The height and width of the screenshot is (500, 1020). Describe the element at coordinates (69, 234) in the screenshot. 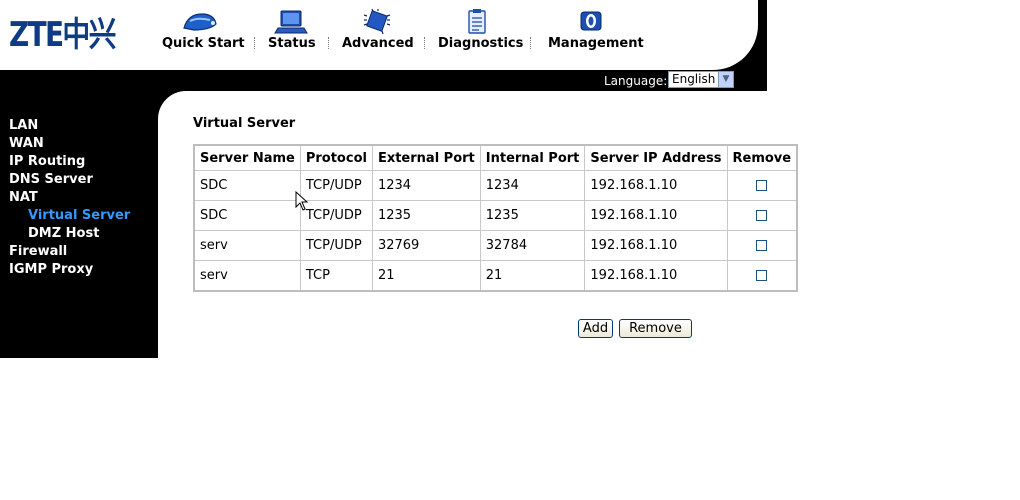

I see `sidebar-item-dmz-host: DMZ Host` at that location.